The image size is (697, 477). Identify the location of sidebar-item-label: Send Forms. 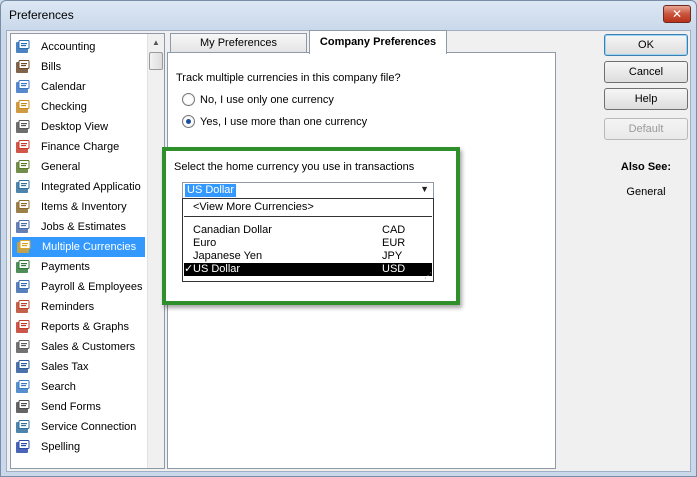
(71, 407).